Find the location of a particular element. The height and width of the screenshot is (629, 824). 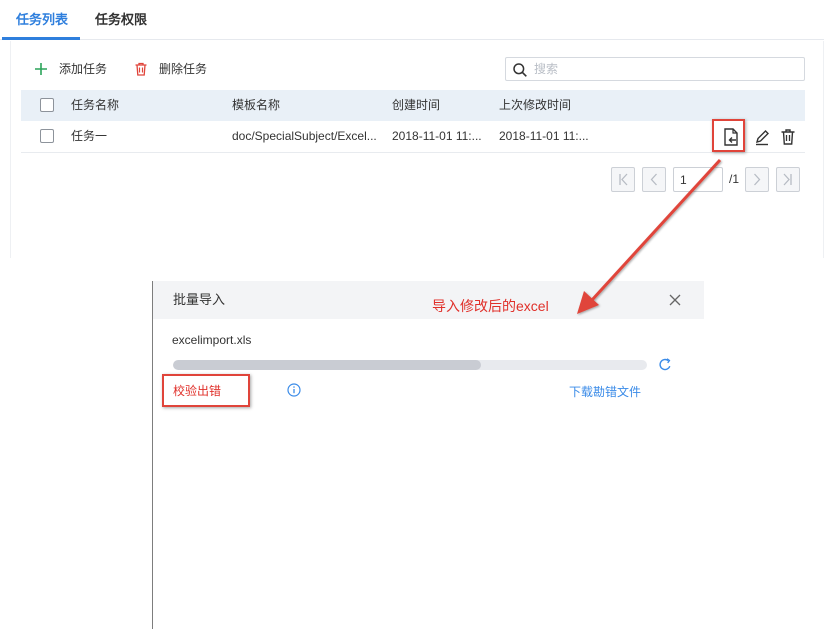

chevron-right-icon is located at coordinates (757, 179).